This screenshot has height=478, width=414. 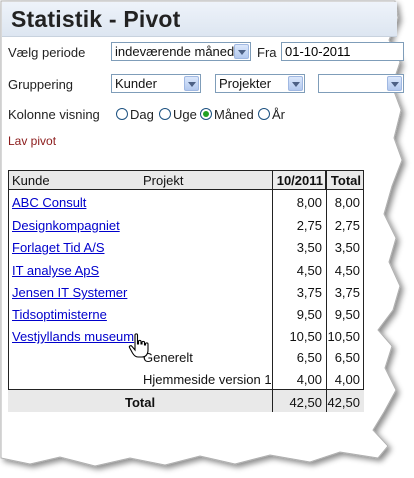 What do you see at coordinates (267, 52) in the screenshot?
I see `from-label: Fra` at bounding box center [267, 52].